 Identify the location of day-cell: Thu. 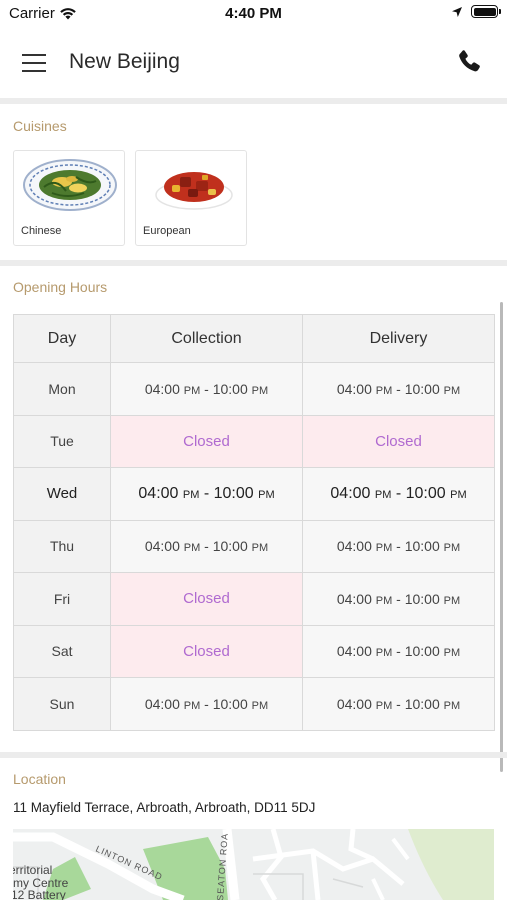
(62, 546).